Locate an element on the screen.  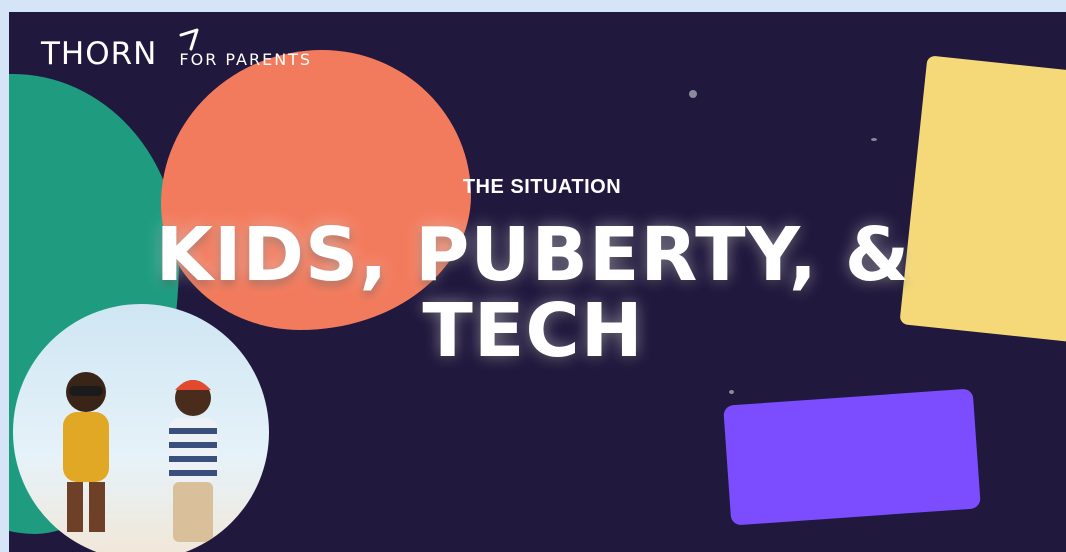
child-boy-figure is located at coordinates (193, 461).